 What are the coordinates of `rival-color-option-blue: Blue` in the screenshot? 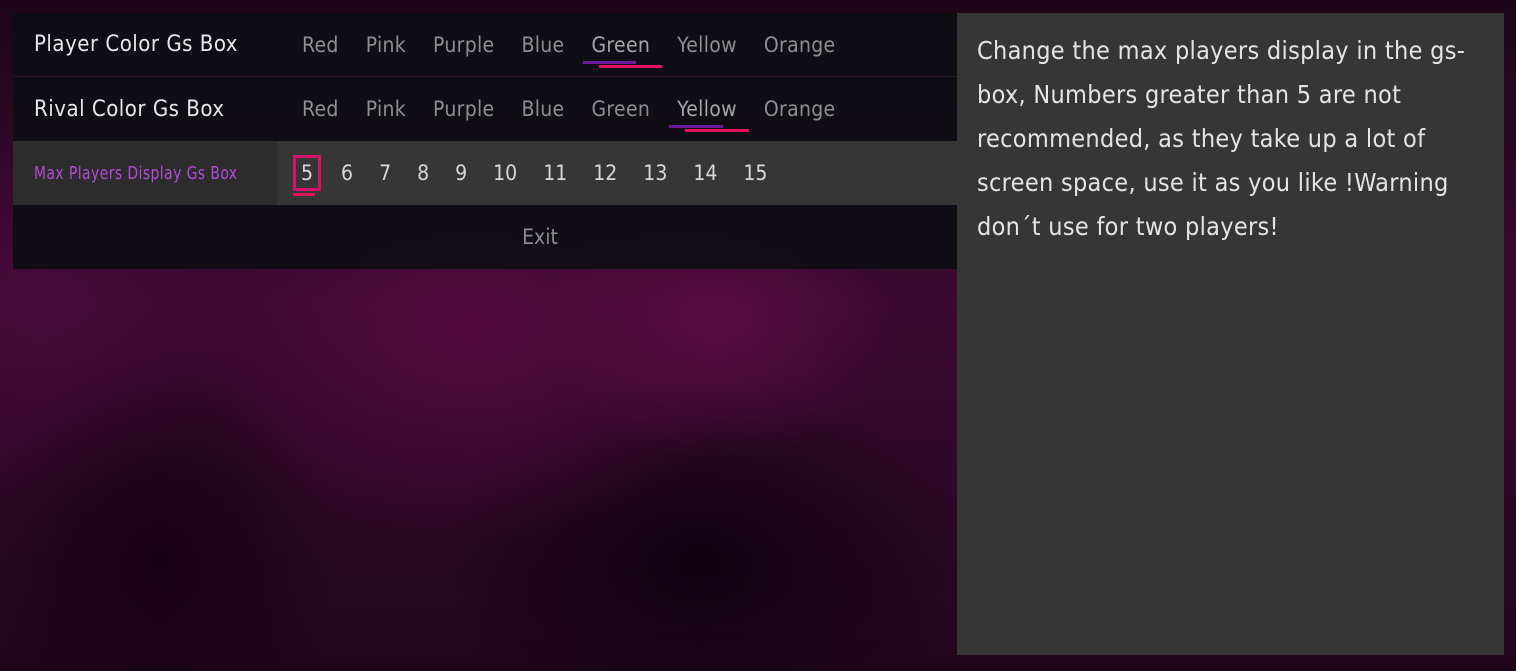 It's located at (542, 109).